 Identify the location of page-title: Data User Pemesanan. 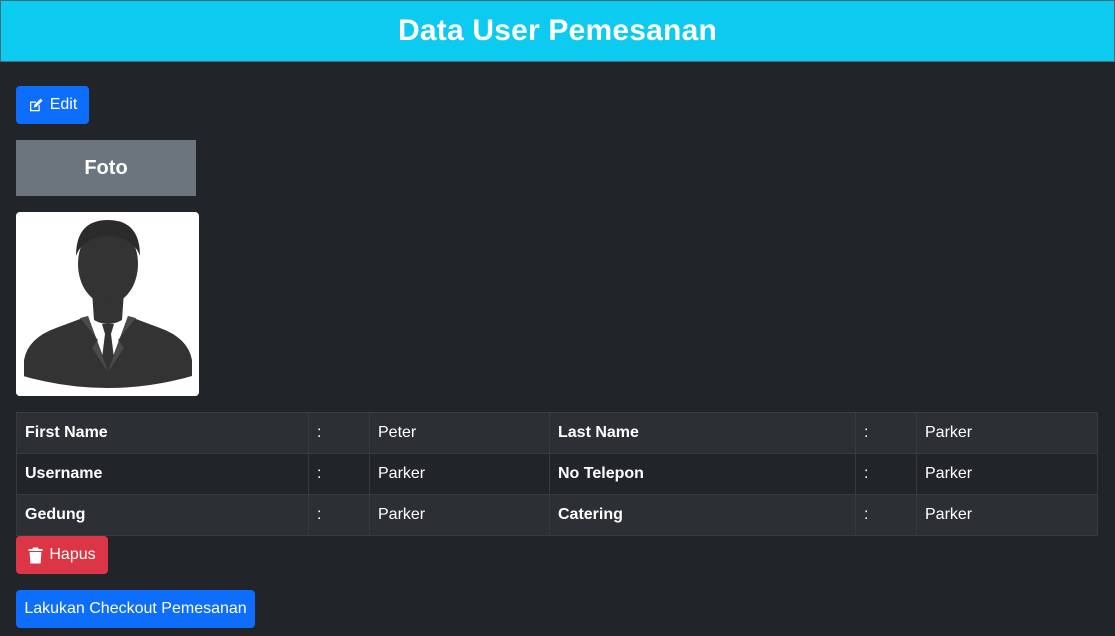
(557, 30).